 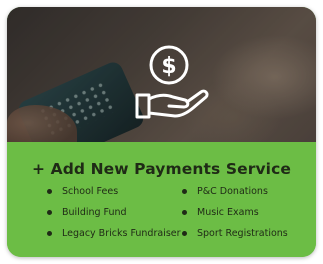 I want to click on list-item: Sport Registrations, so click(x=235, y=237).